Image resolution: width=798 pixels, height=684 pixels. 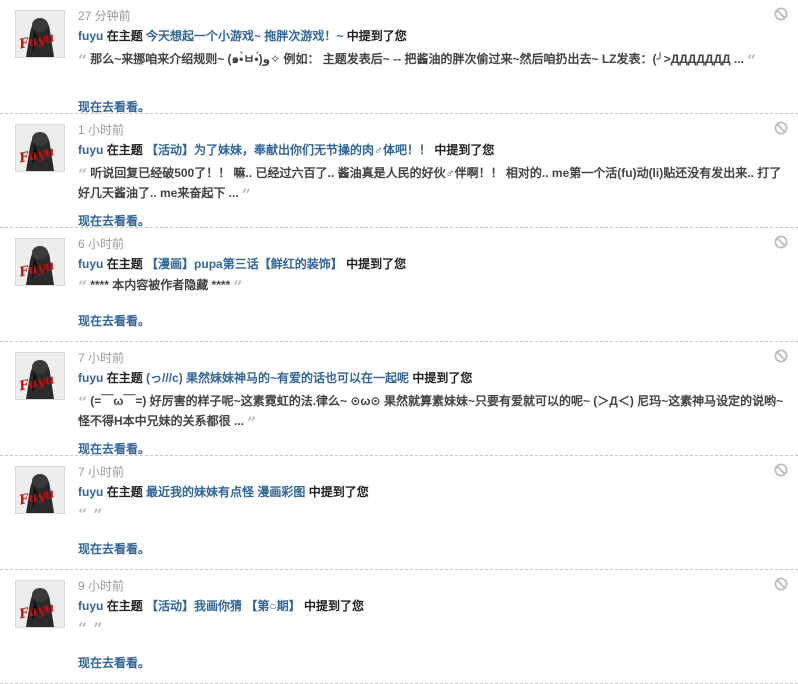 I want to click on topic-link: (っ///c) 果然妹妹神马的~有爱的话也可以在一起呢, so click(x=277, y=378).